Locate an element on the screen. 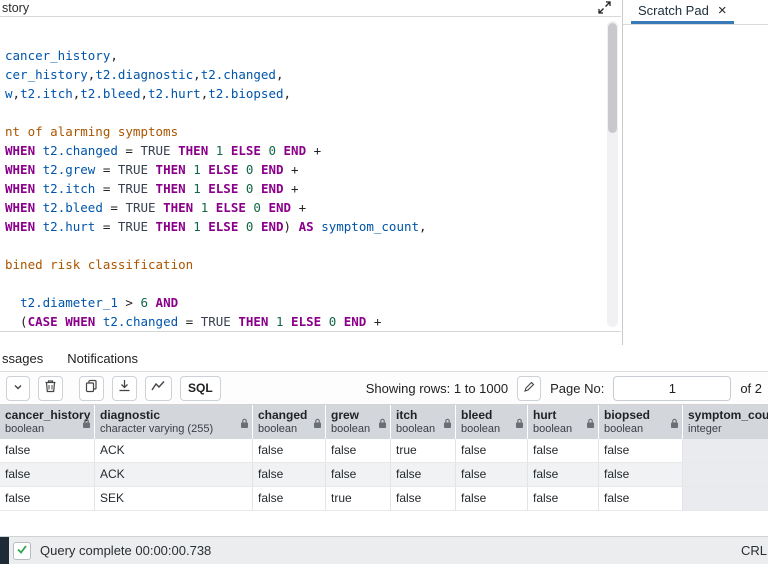 The height and width of the screenshot is (564, 768). code-line: WHEN t2.grew = TRUE THEN 1 ELSE 0 END + is located at coordinates (152, 169).